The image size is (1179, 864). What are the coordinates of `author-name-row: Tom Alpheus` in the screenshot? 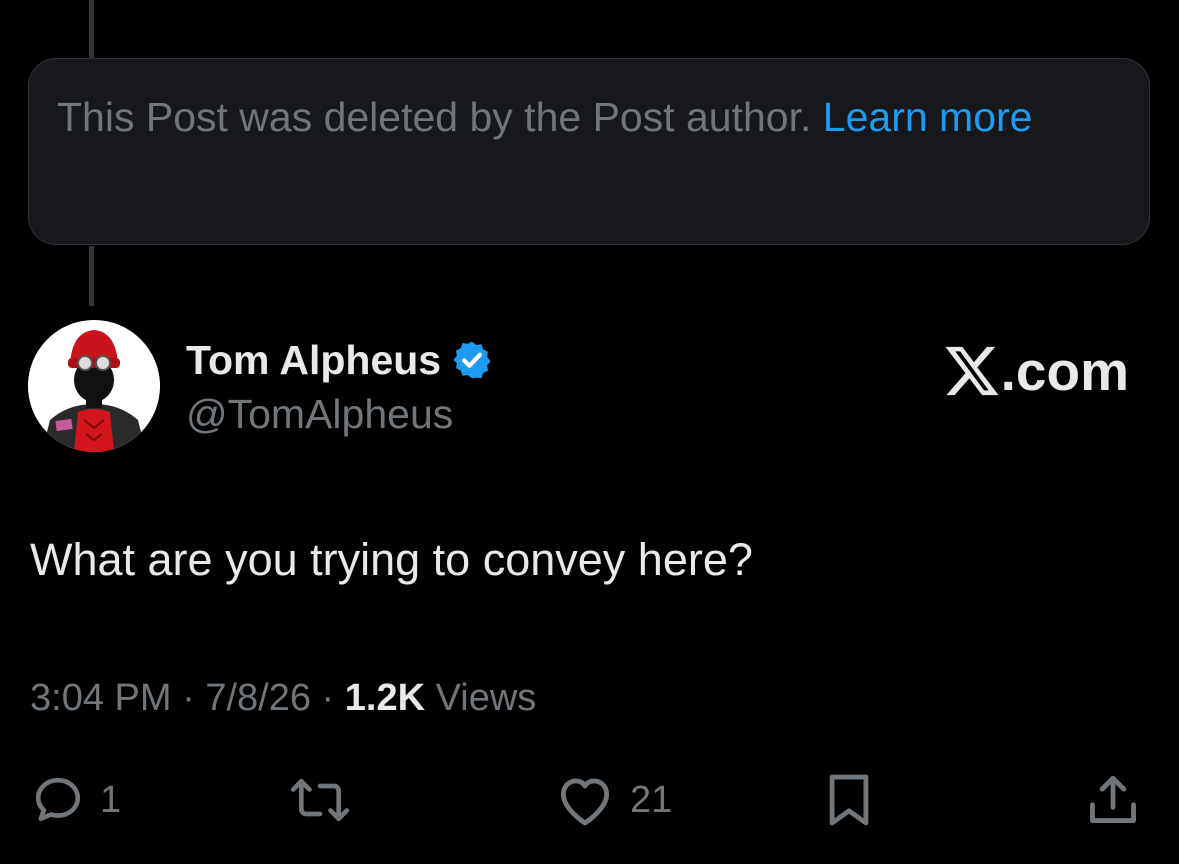 It's located at (339, 360).